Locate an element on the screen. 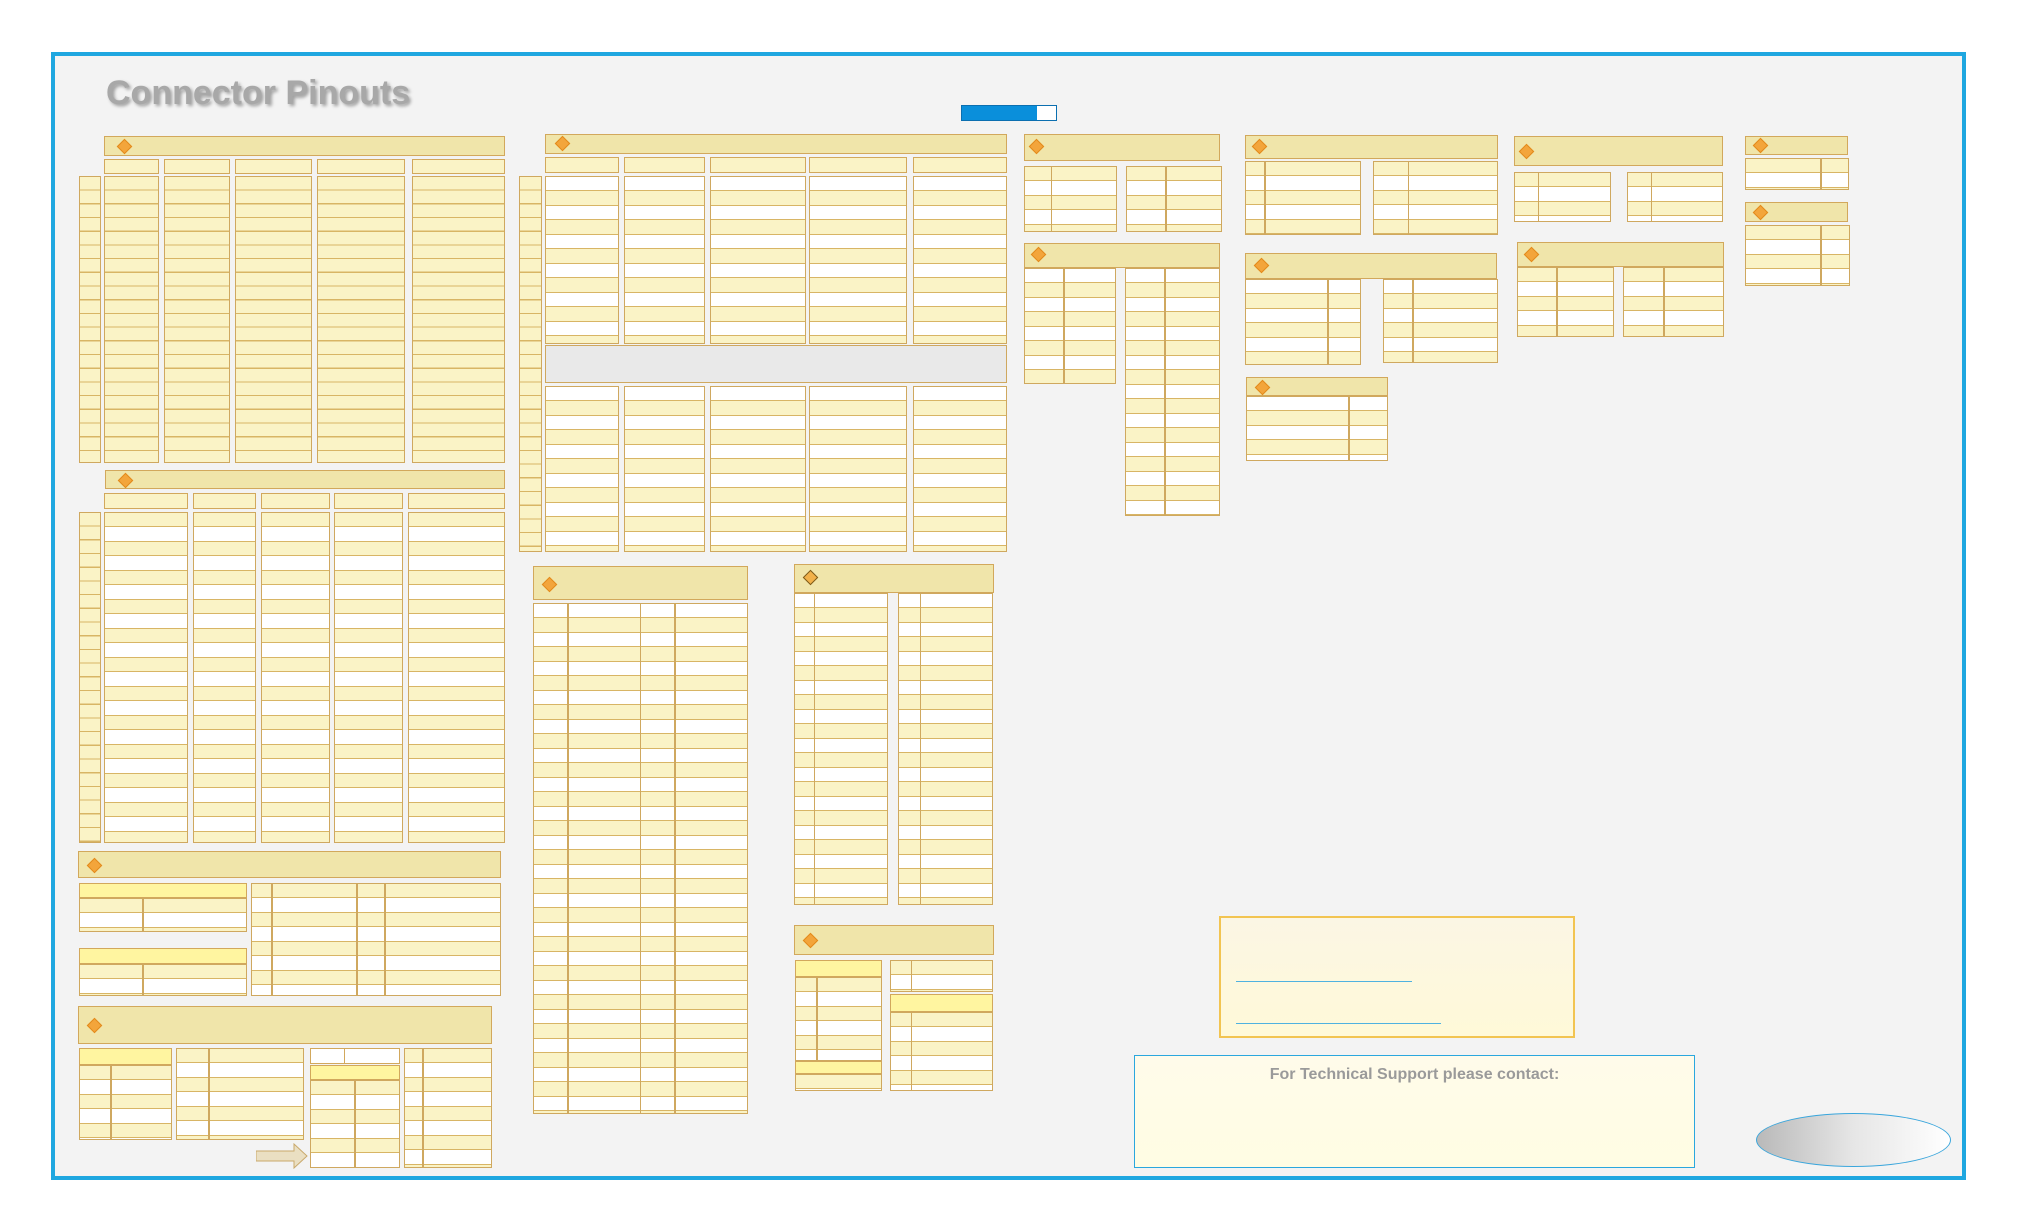  connector-panel-4-header is located at coordinates (640, 583).